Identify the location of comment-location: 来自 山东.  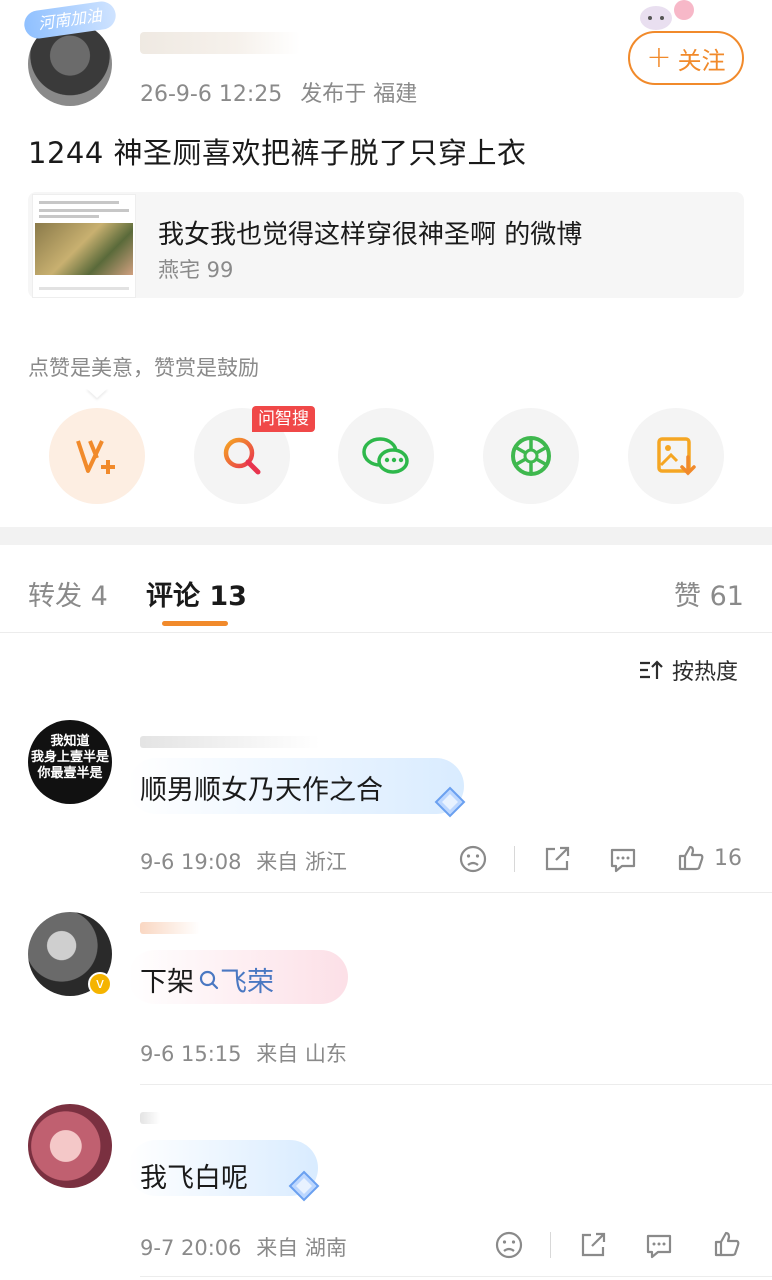
(301, 1054).